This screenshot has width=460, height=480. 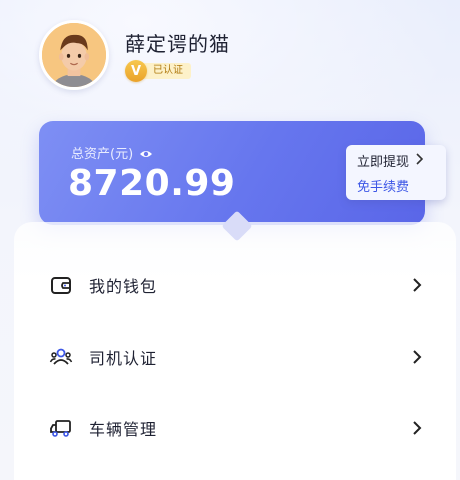 What do you see at coordinates (61, 357) in the screenshot?
I see `driver-users-icon` at bounding box center [61, 357].